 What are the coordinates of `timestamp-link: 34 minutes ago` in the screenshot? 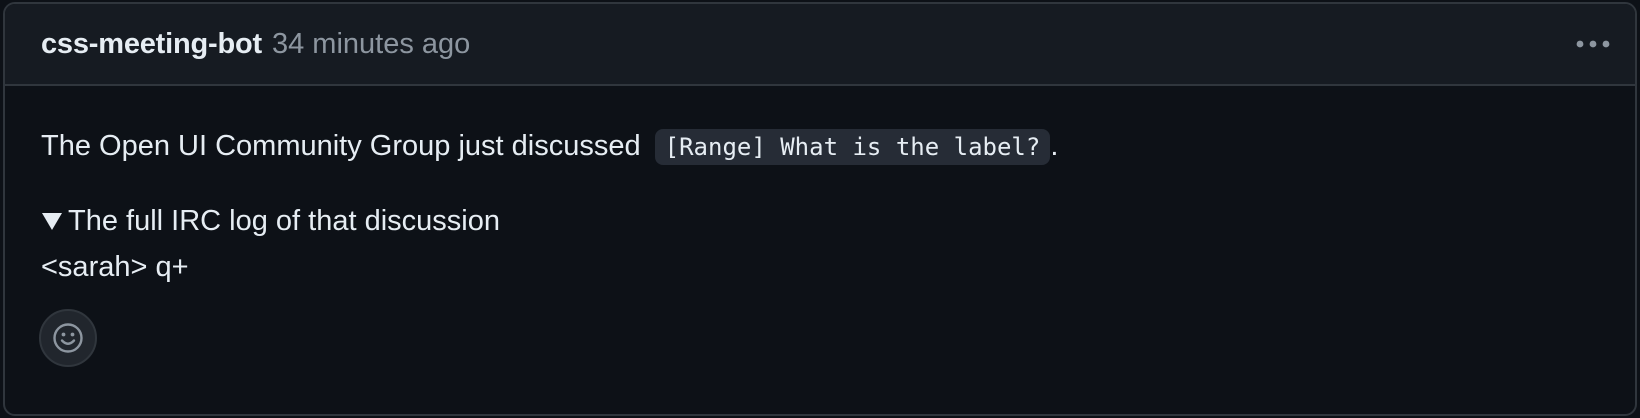 It's located at (371, 44).